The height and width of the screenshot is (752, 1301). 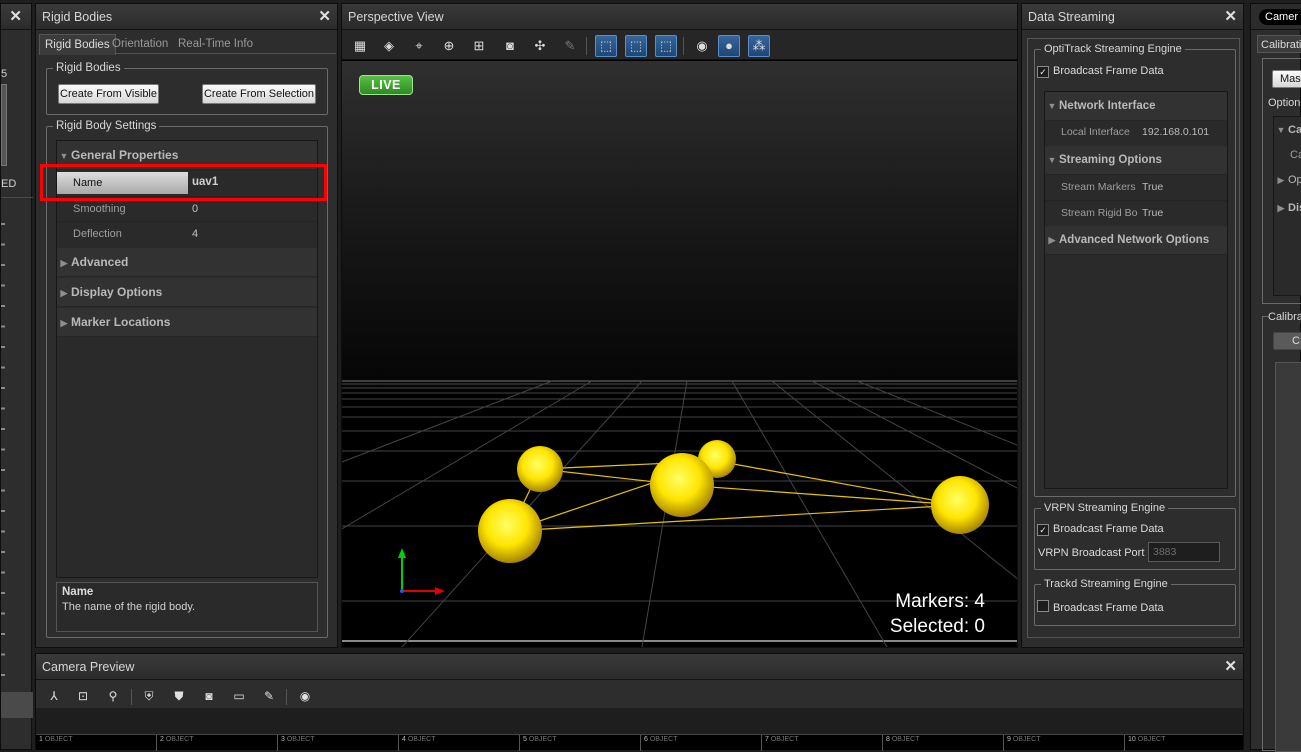 What do you see at coordinates (1100, 71) in the screenshot?
I see `optitrack-broadcast-checkbox: ✓ Broadcast Frame Data` at bounding box center [1100, 71].